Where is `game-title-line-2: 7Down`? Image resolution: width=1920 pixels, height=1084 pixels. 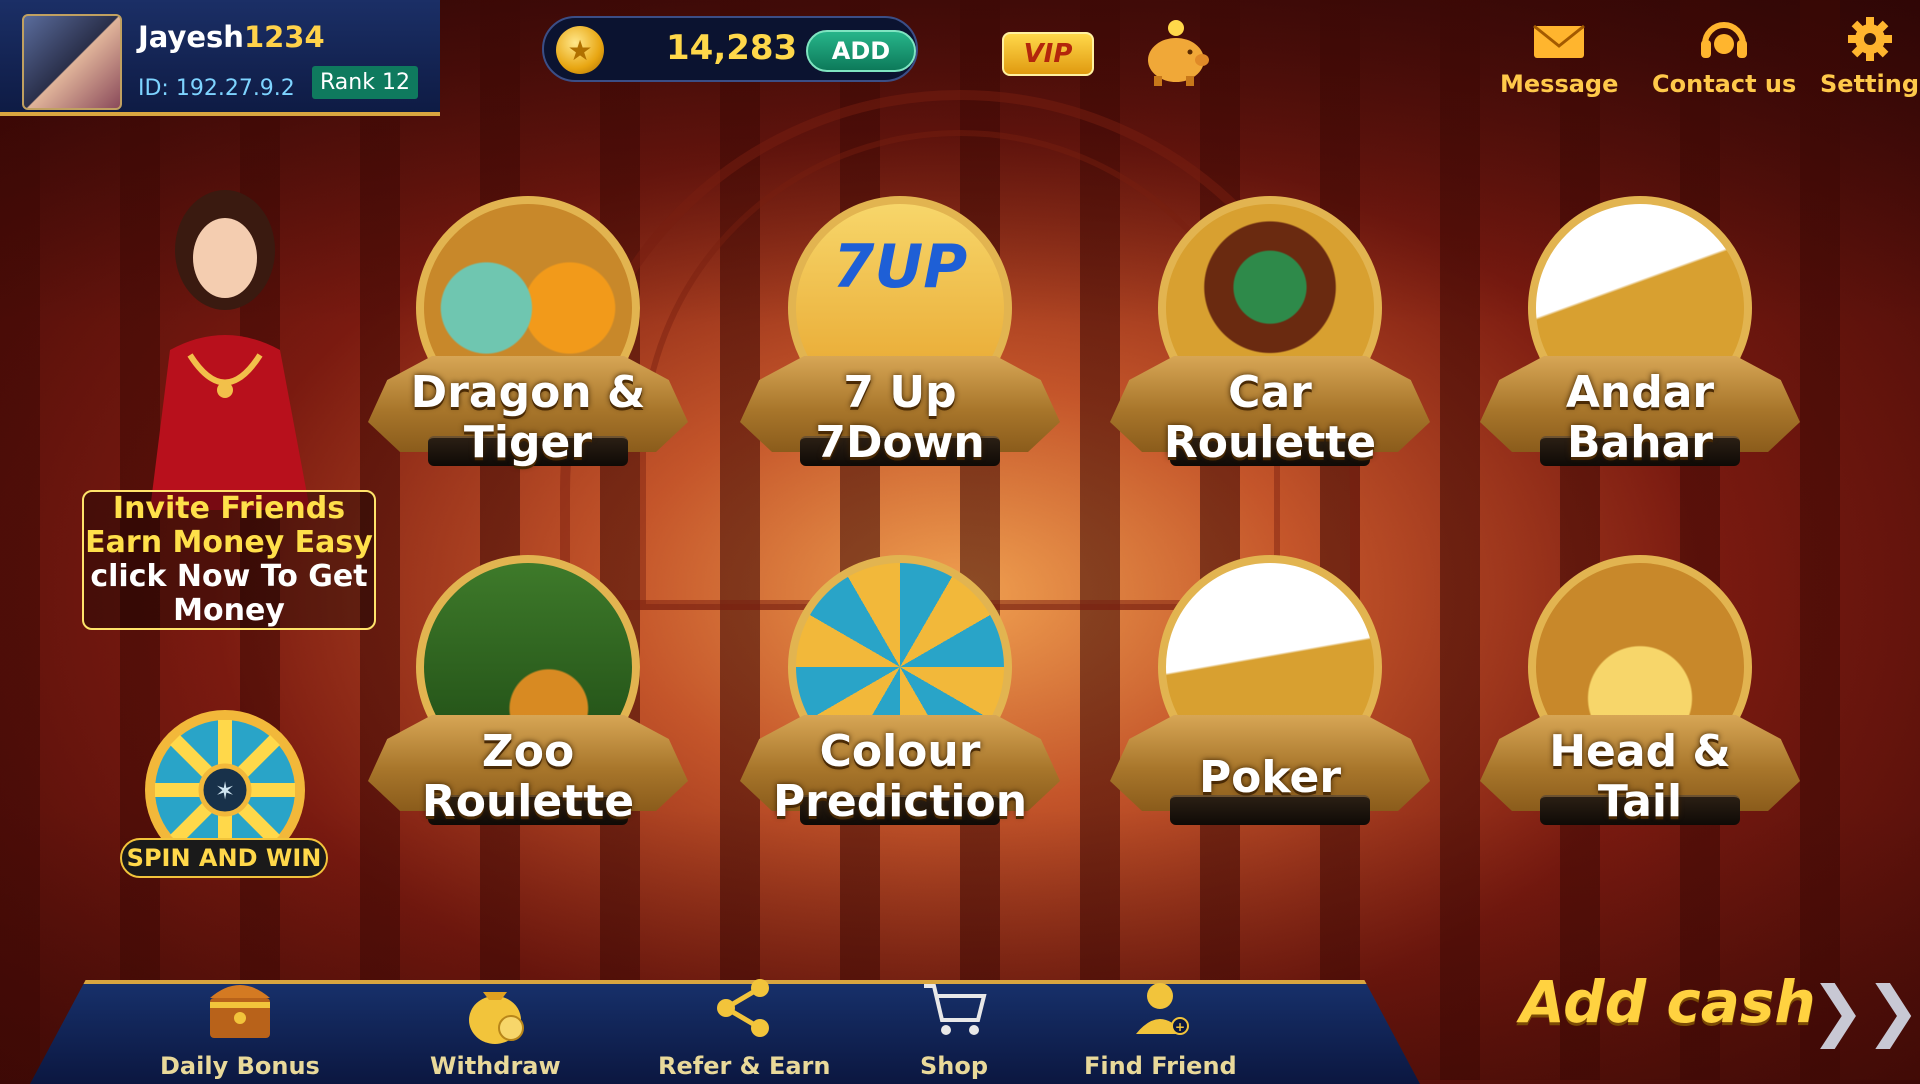
game-title-line-2: 7Down is located at coordinates (900, 442).